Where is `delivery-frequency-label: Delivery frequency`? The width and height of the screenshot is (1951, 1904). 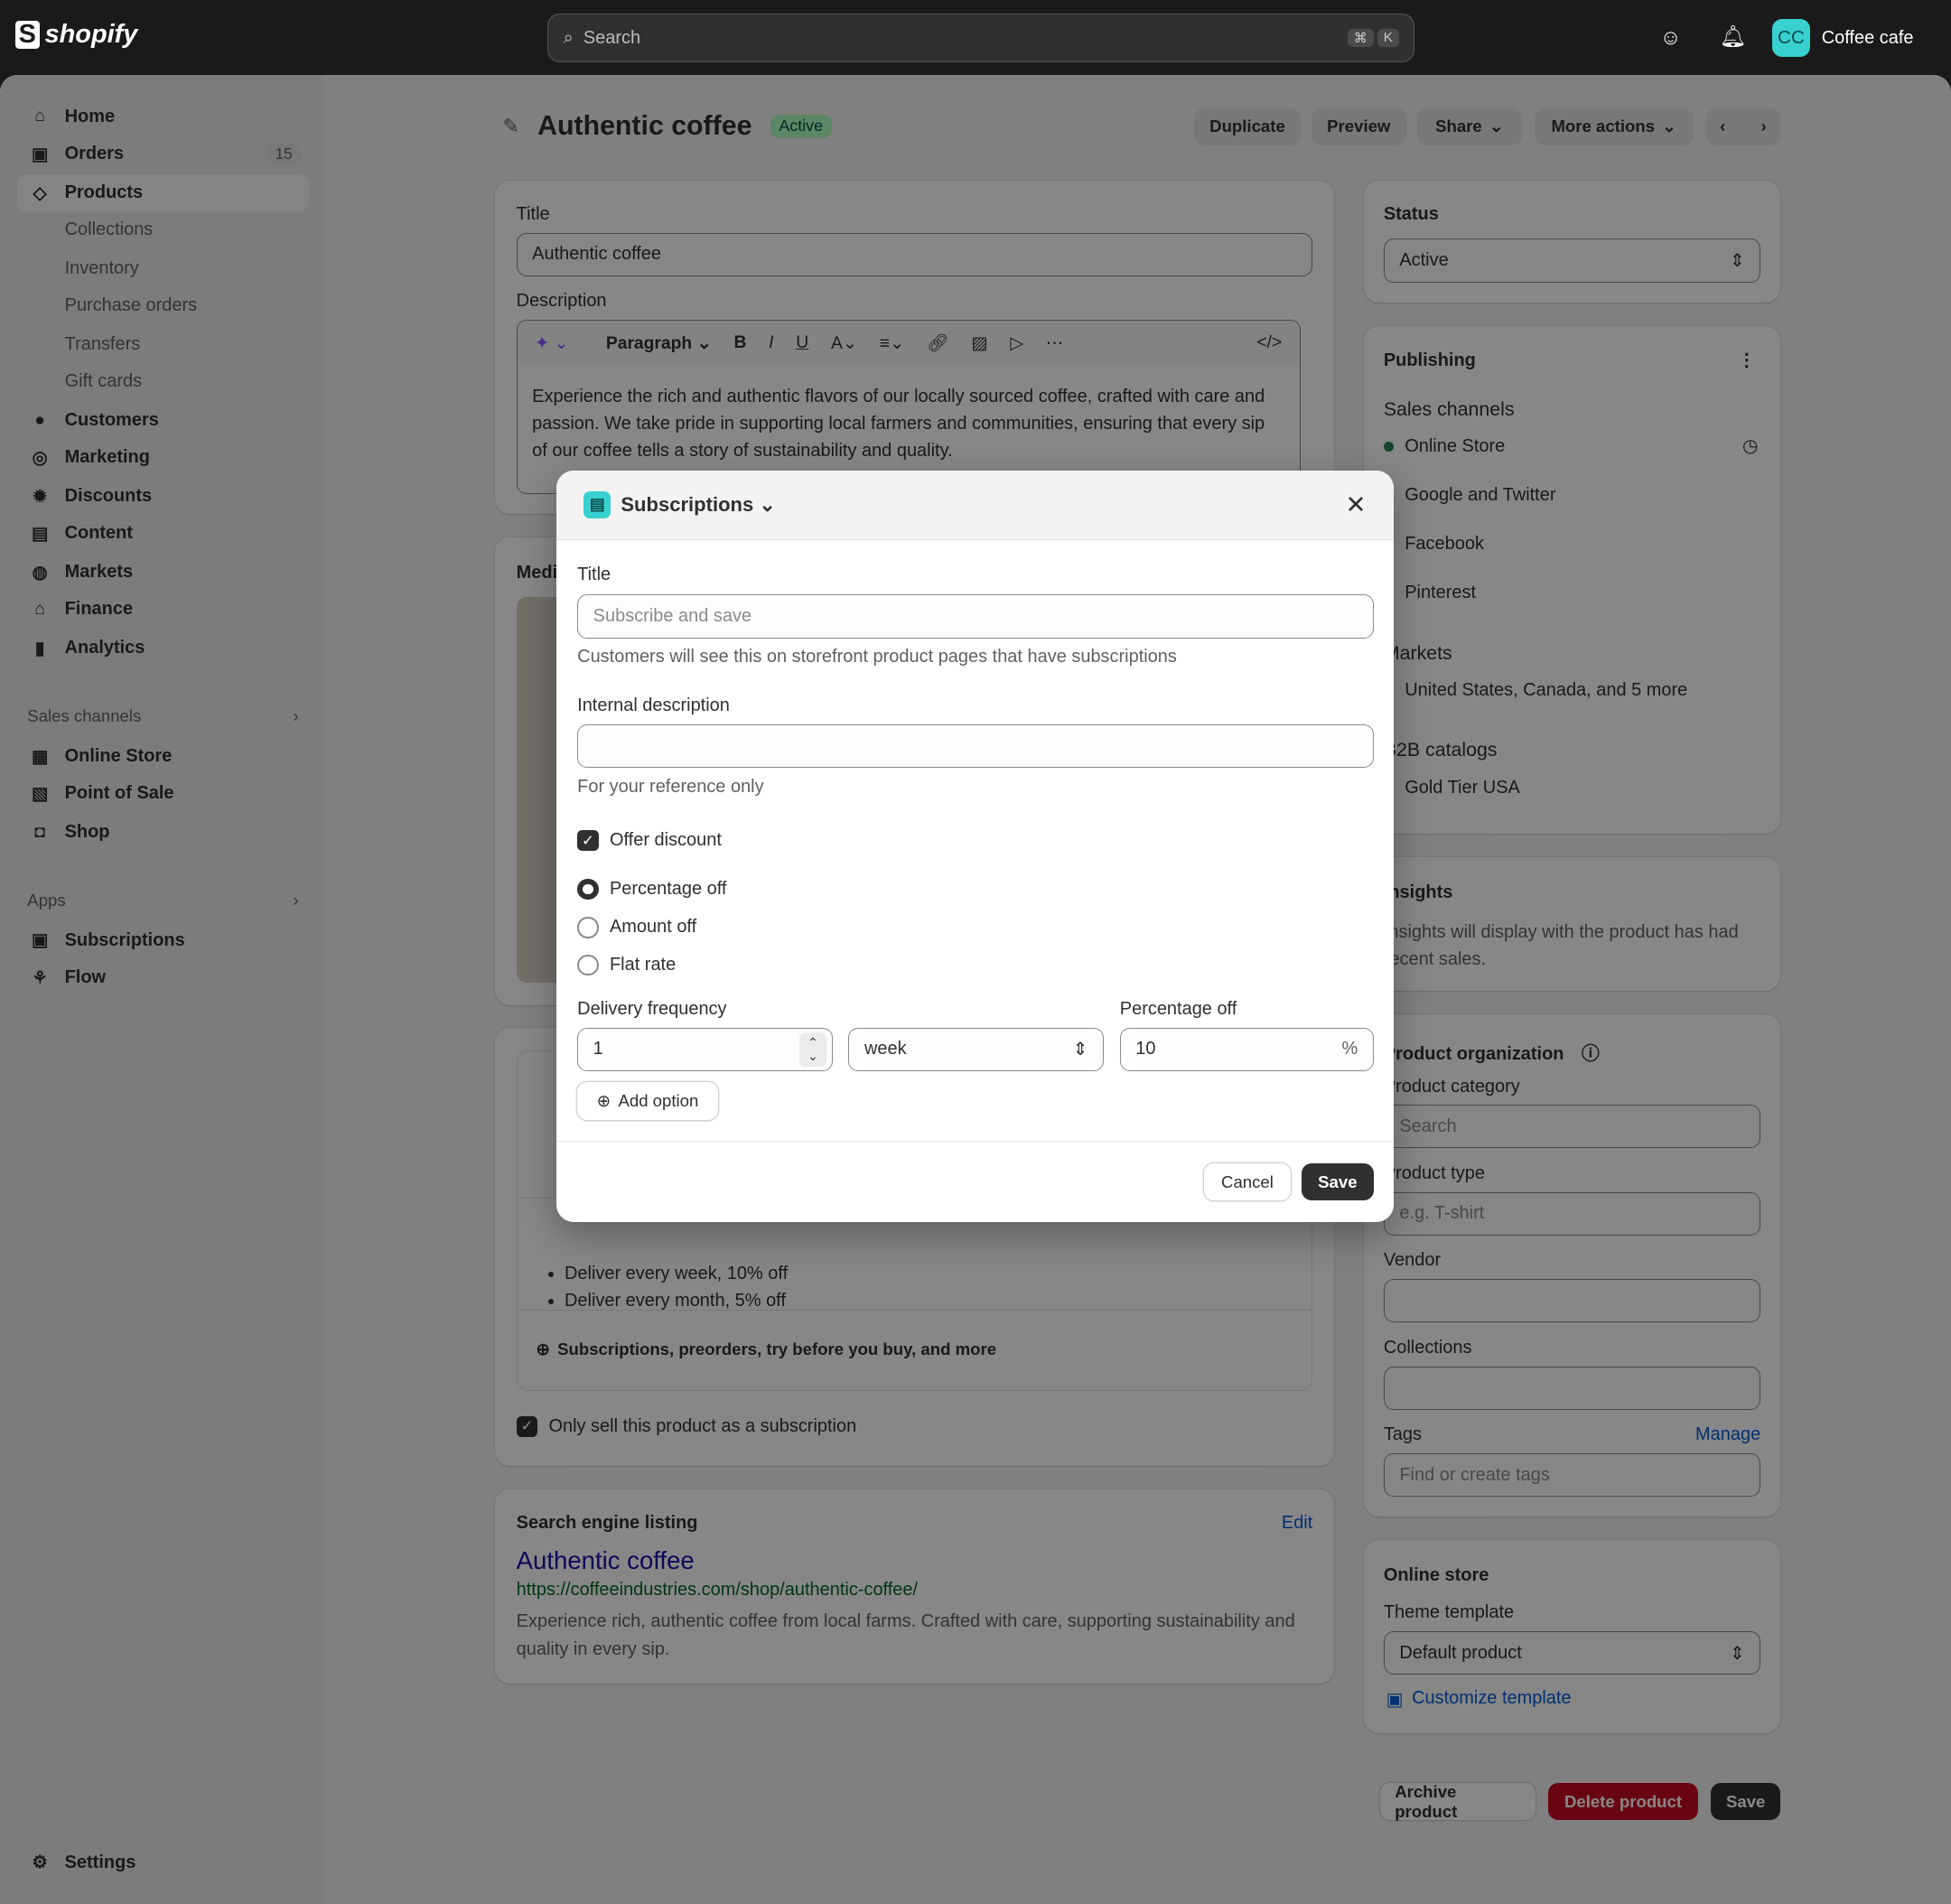 delivery-frequency-label: Delivery frequency is located at coordinates (652, 1010).